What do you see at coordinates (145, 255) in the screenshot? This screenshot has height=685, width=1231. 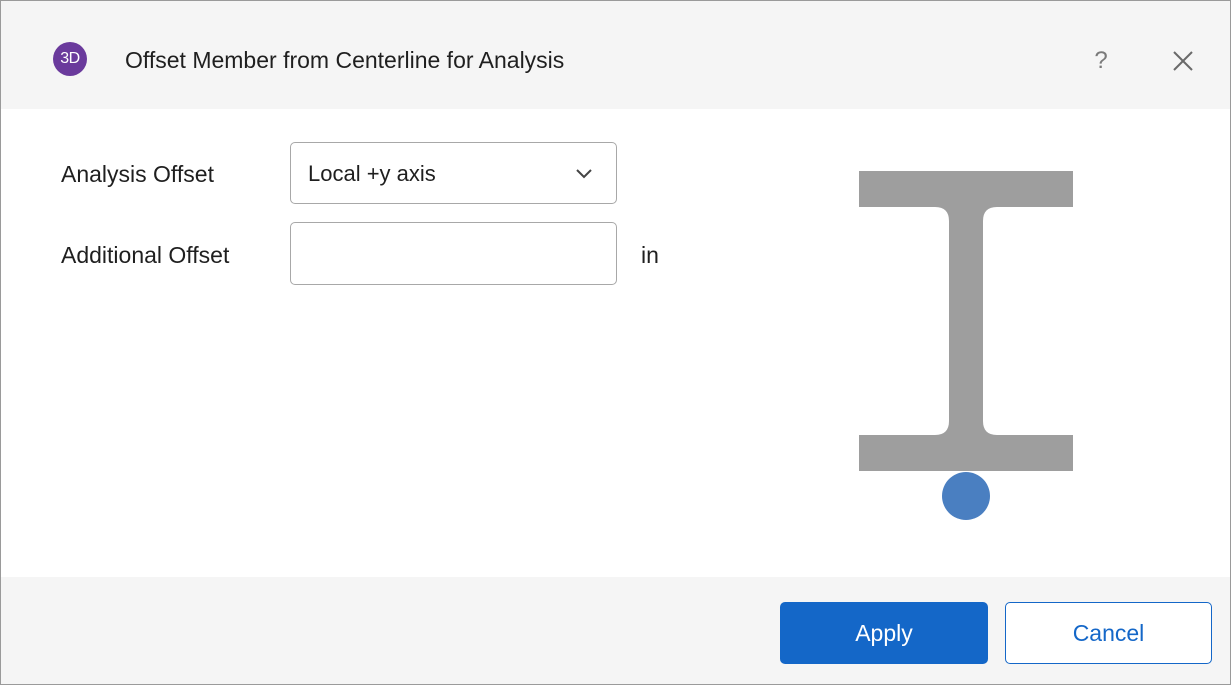 I see `additional-offset-label: Additional Offset` at bounding box center [145, 255].